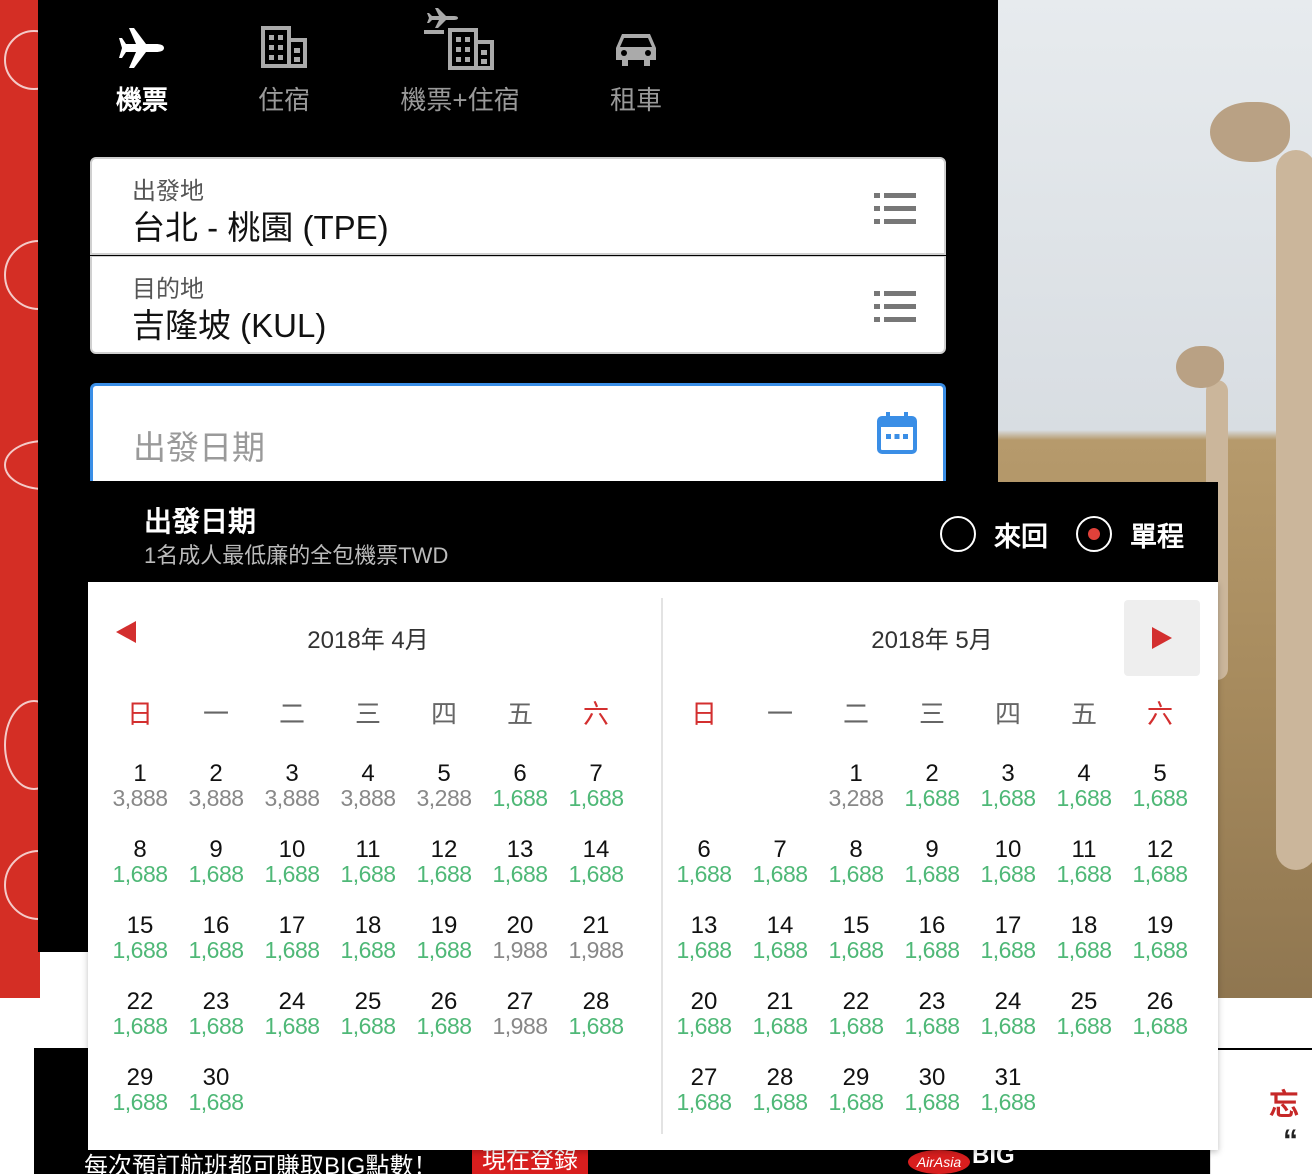 This screenshot has width=1312, height=1174. What do you see at coordinates (216, 925) in the screenshot?
I see `day-number: 16` at bounding box center [216, 925].